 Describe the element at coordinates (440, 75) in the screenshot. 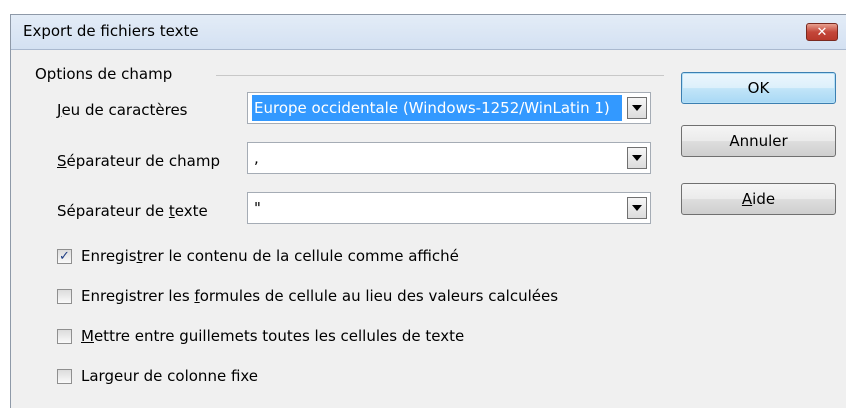

I see `group-separator` at that location.